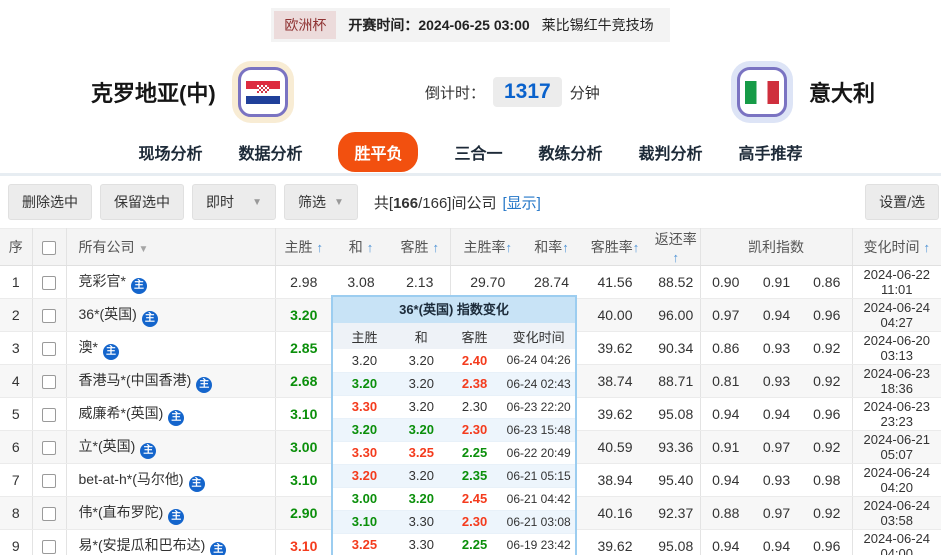 The height and width of the screenshot is (555, 941). Describe the element at coordinates (676, 247) in the screenshot. I see `header-return-rate: 返还率 ↑` at that location.